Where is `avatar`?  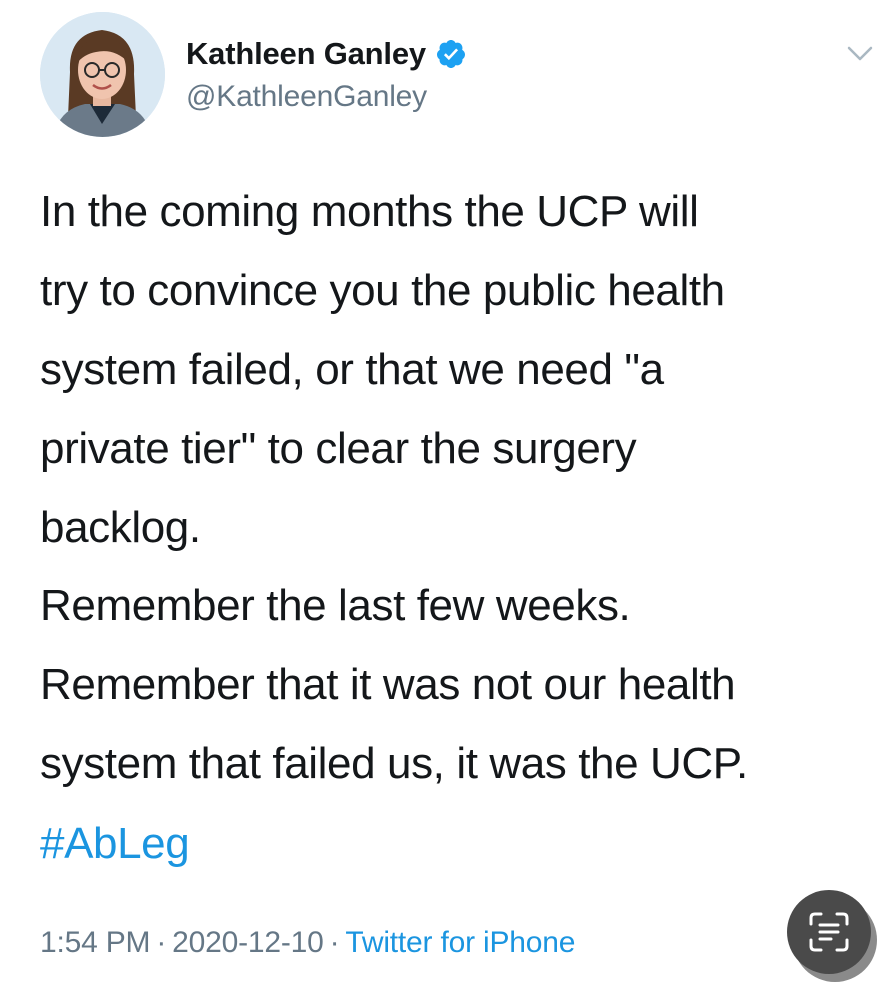
avatar is located at coordinates (102, 74).